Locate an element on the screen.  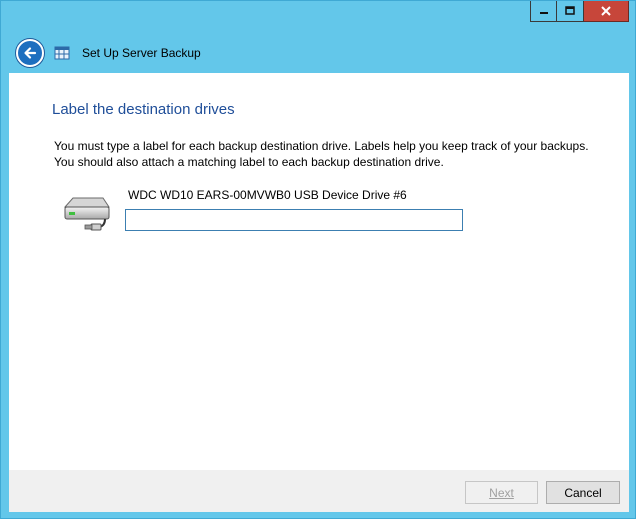
maximize-button is located at coordinates (570, 11).